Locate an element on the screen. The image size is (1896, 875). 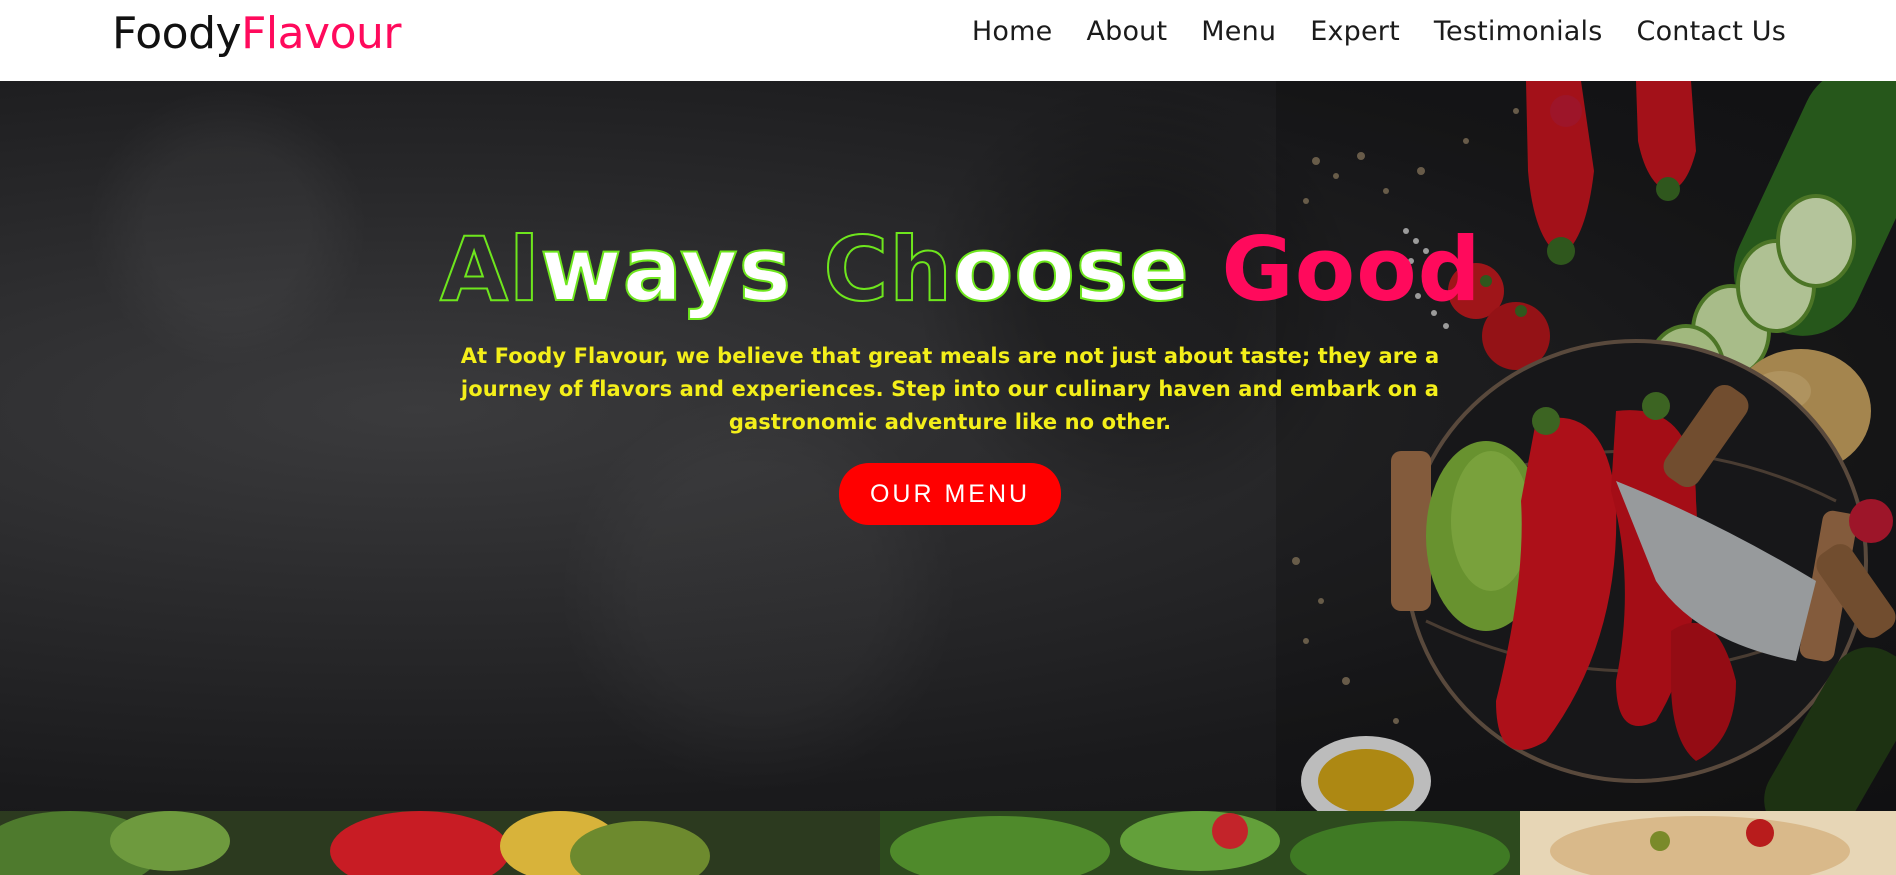
nav-link-testimonials: Testimonials is located at coordinates (1518, 31).